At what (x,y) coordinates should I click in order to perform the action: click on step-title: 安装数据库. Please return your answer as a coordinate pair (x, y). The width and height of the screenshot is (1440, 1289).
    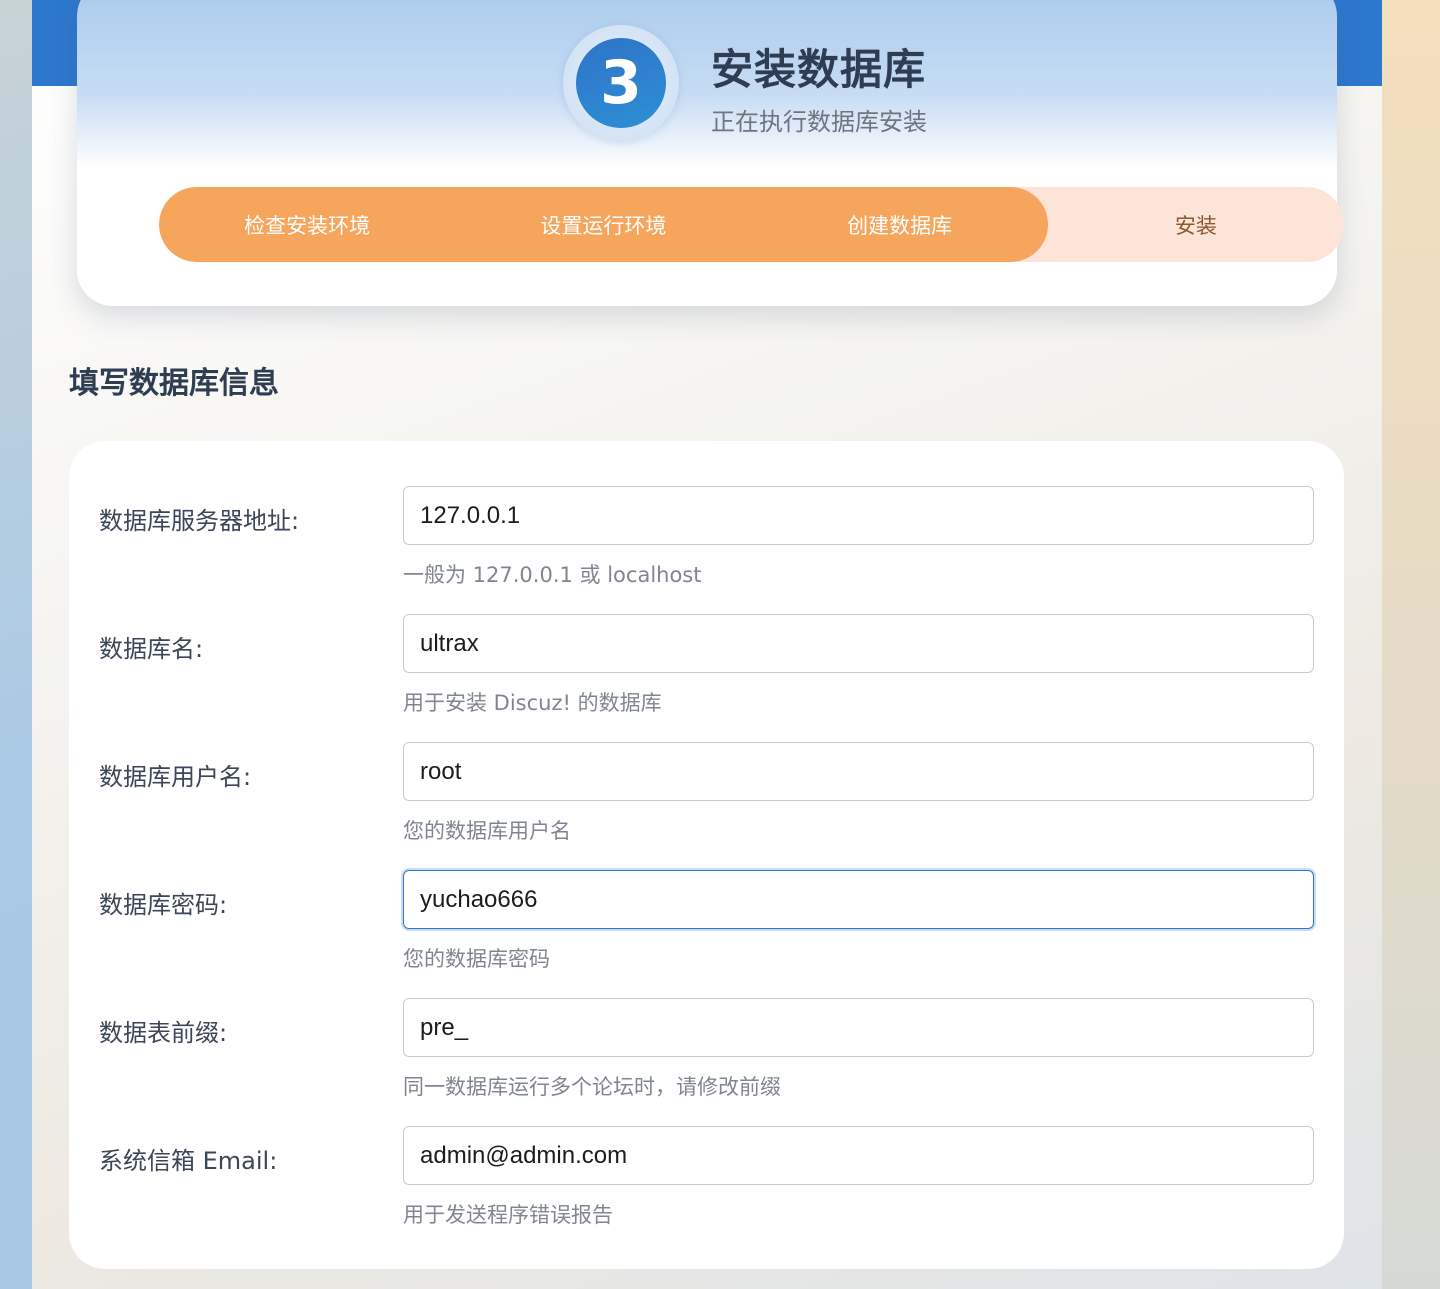
    Looking at the image, I should click on (819, 69).